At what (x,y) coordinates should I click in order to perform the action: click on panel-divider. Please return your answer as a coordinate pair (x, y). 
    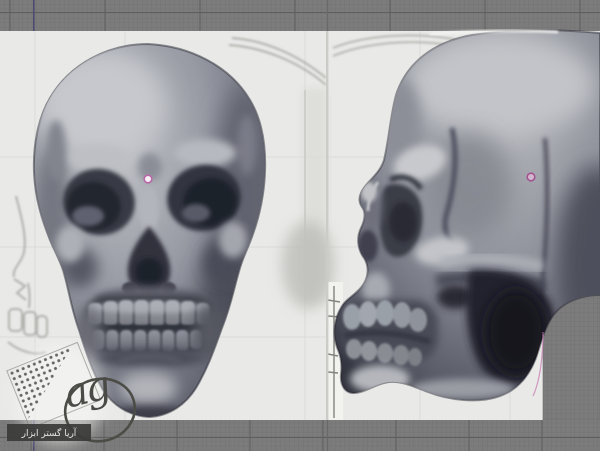
    Looking at the image, I should click on (327, 225).